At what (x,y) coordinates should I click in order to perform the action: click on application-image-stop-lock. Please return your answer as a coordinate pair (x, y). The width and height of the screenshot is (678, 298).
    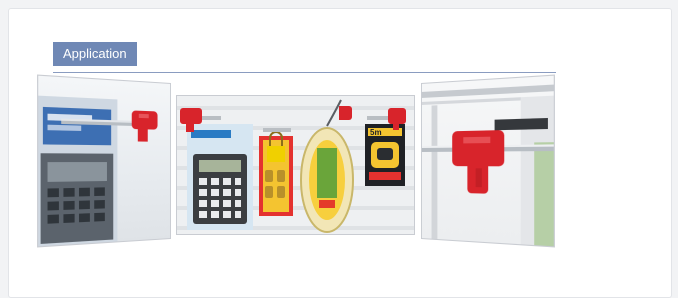
    Looking at the image, I should click on (488, 161).